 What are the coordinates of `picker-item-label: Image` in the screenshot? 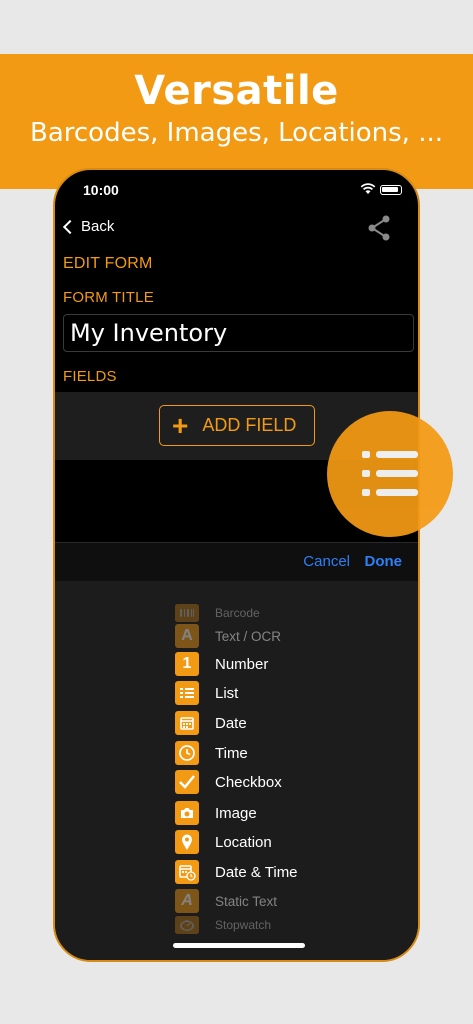 It's located at (236, 813).